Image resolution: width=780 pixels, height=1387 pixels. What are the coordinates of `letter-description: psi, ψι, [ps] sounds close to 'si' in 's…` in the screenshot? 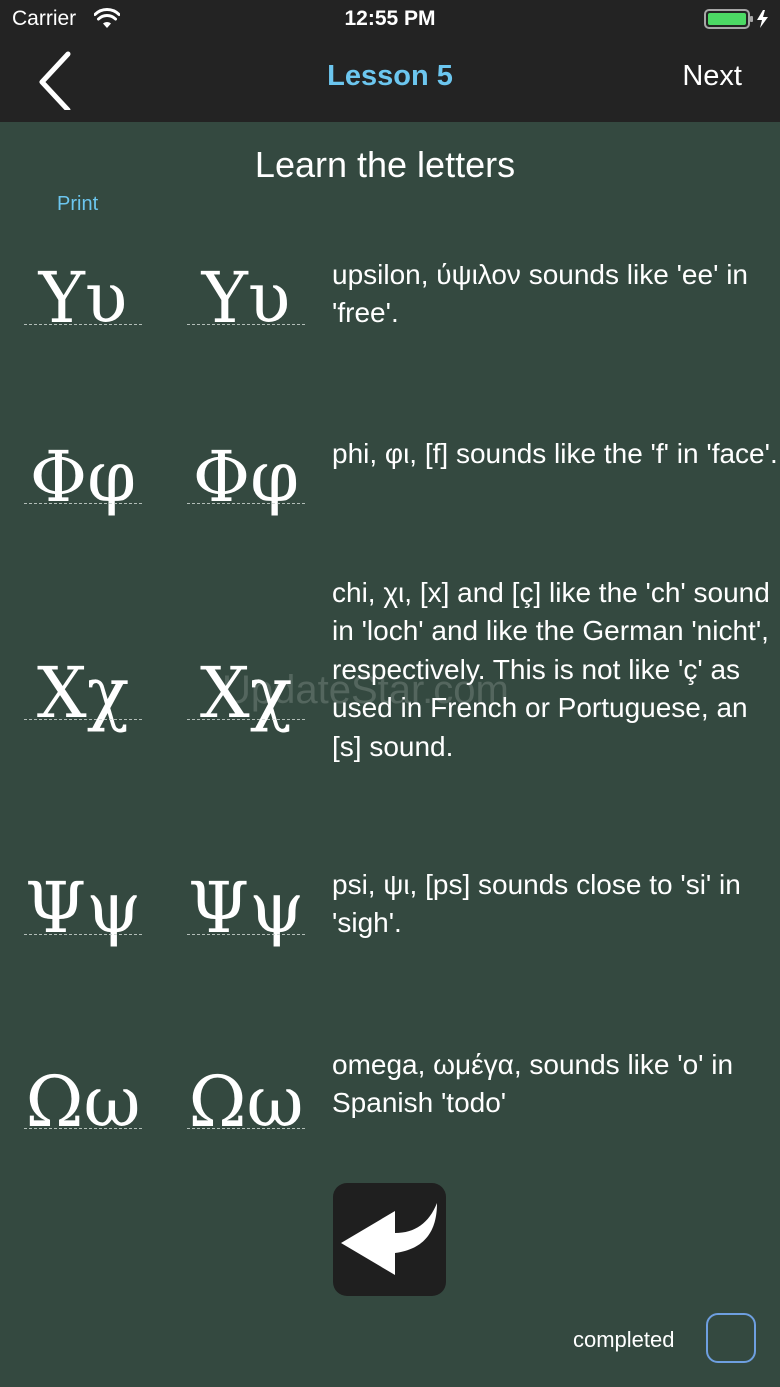 It's located at (536, 904).